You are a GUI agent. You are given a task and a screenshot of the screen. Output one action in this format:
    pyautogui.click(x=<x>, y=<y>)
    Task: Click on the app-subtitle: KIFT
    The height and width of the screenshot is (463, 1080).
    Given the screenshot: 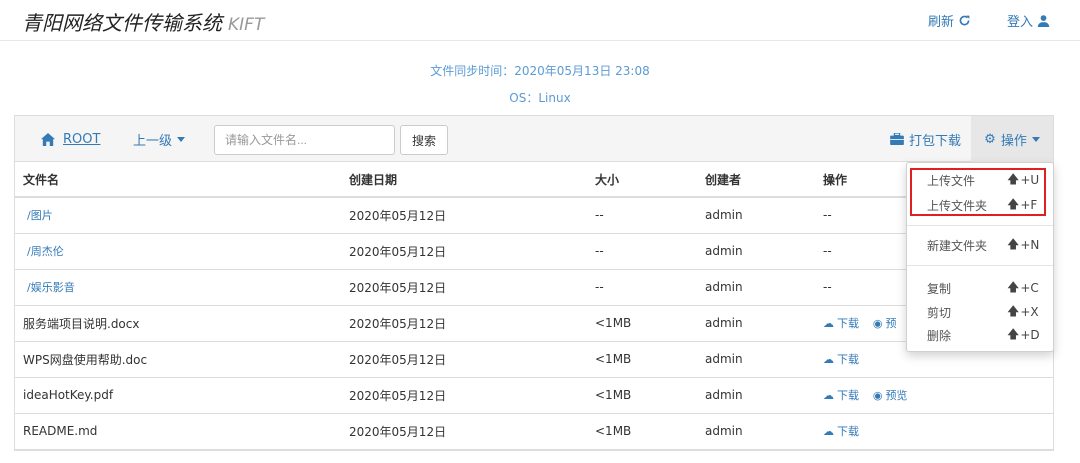 What is the action you would take?
    pyautogui.click(x=246, y=25)
    